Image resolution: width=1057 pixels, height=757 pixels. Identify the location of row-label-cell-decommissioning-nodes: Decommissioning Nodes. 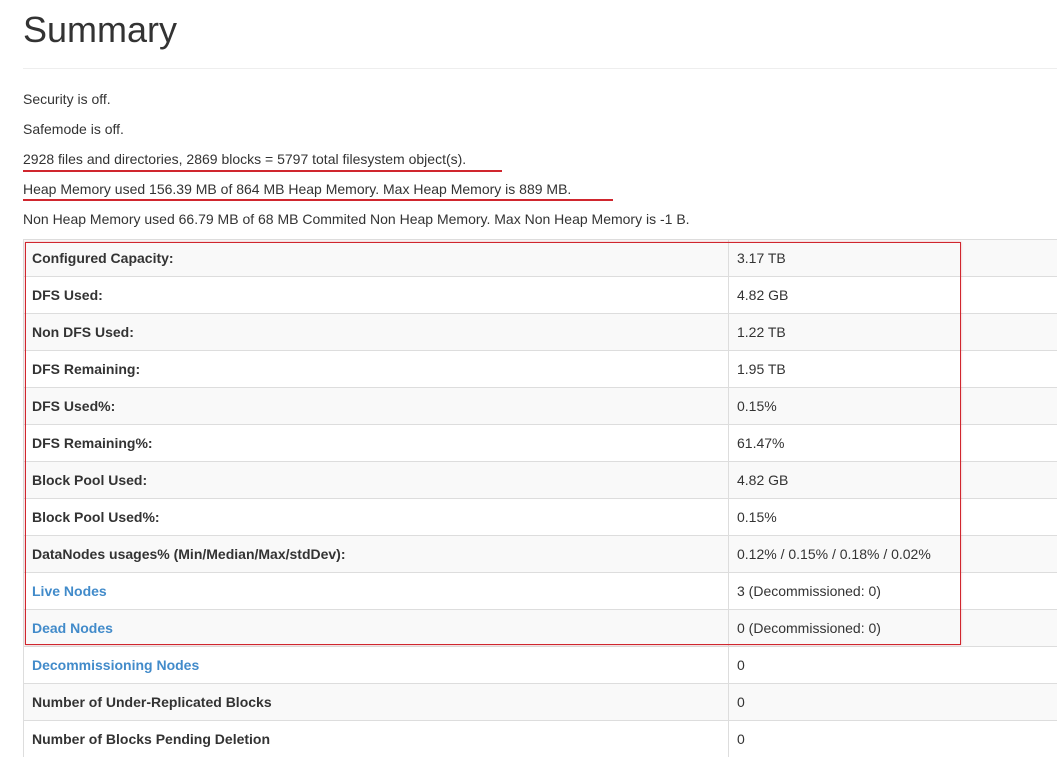
(376, 665).